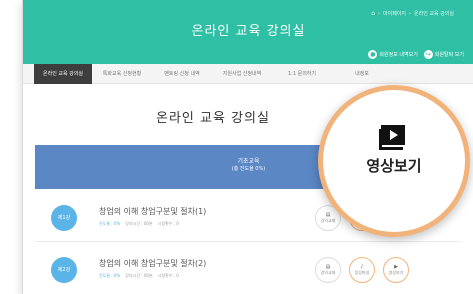  I want to click on home-icon: ⌂, so click(373, 13).